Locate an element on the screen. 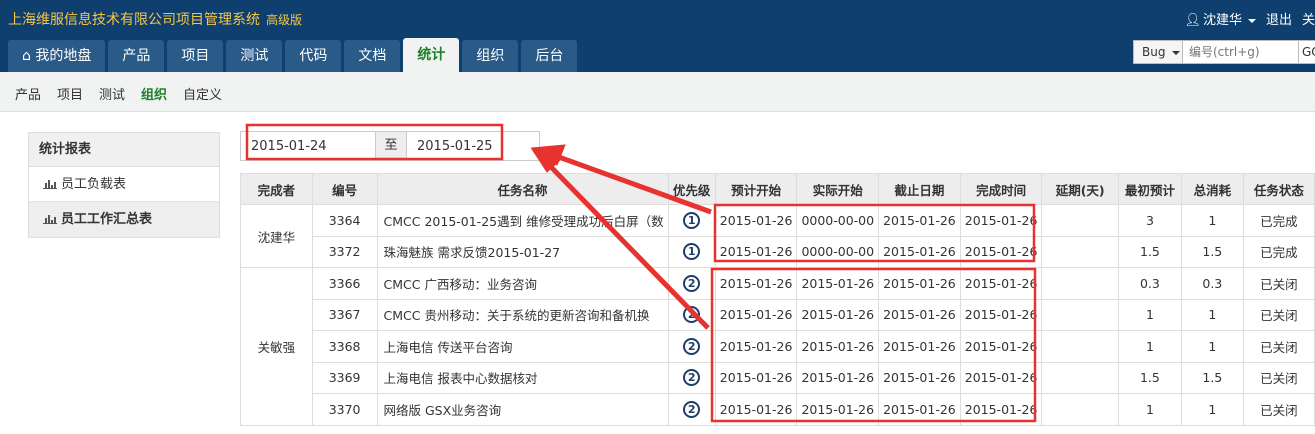 The width and height of the screenshot is (1315, 434). tab-label: 代码 is located at coordinates (313, 56).